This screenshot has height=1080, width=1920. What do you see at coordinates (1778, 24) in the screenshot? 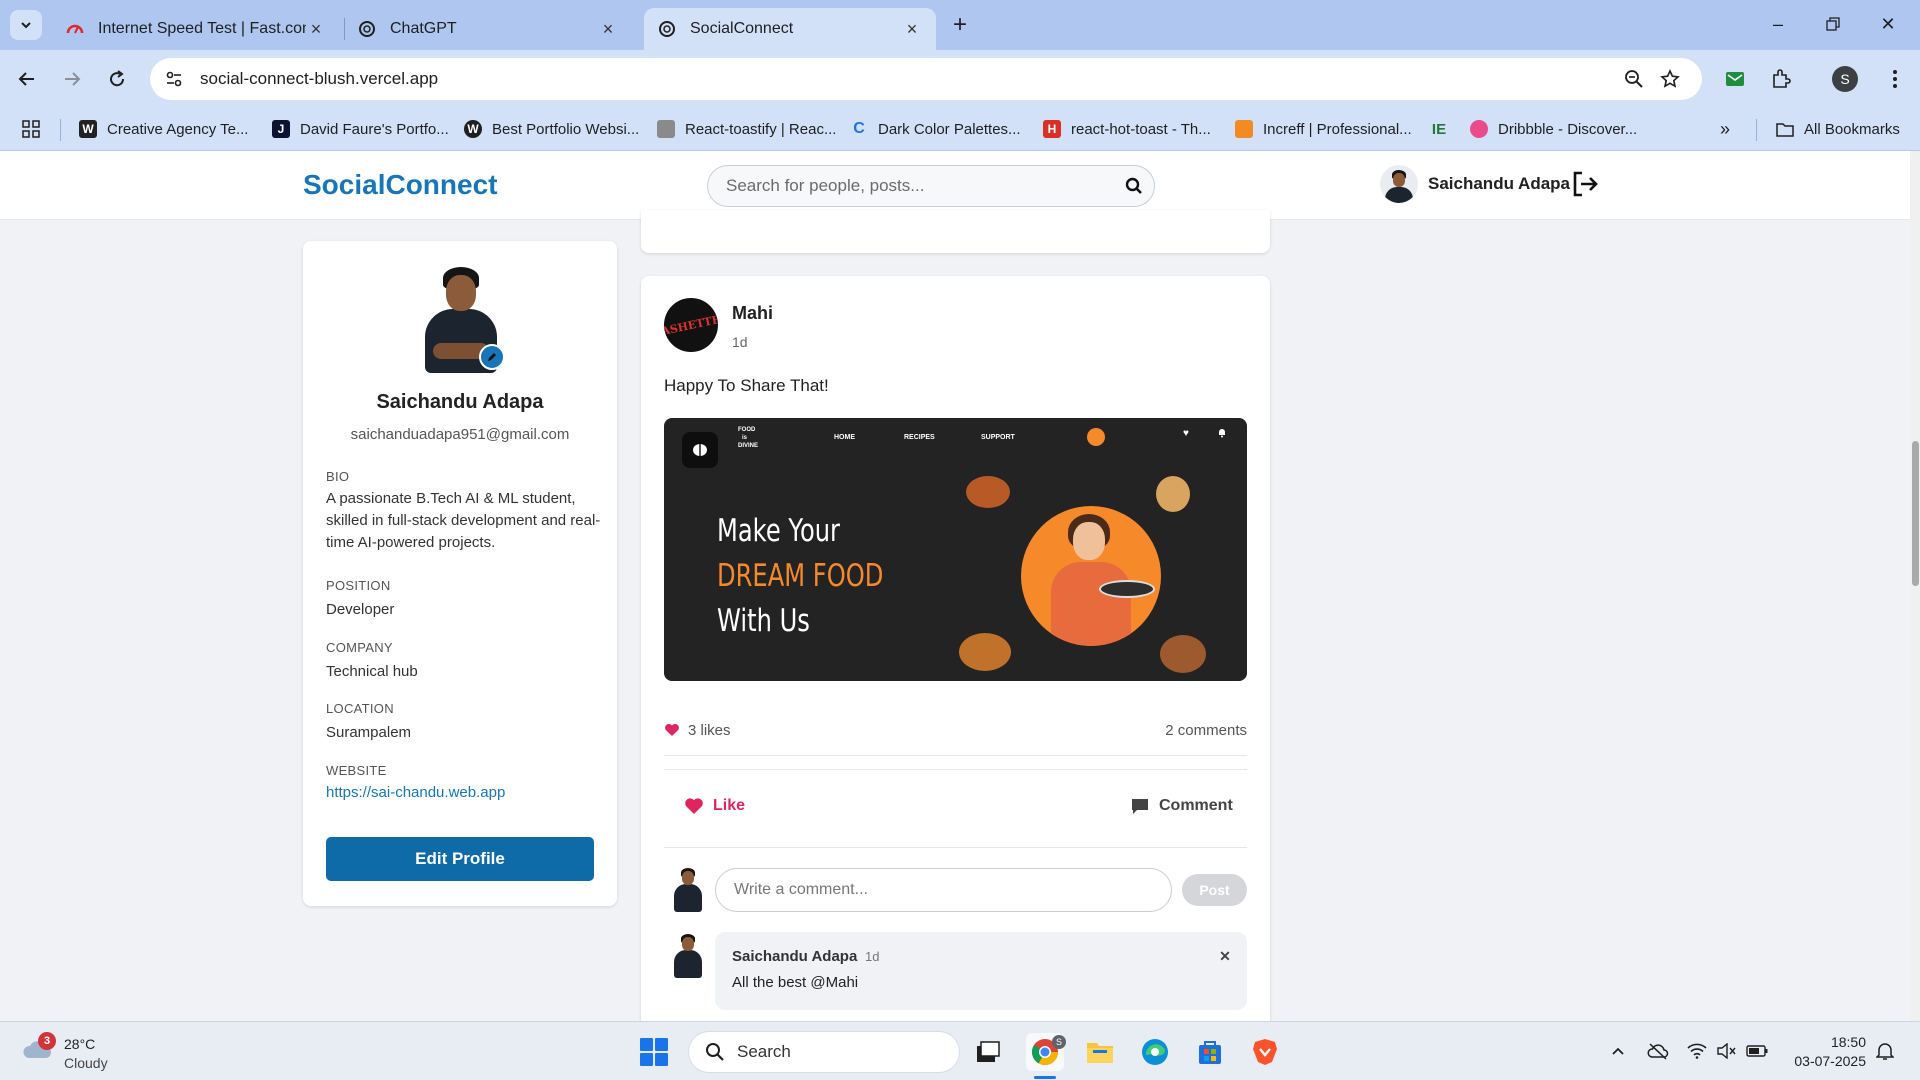
I see `minimize-button: –` at bounding box center [1778, 24].